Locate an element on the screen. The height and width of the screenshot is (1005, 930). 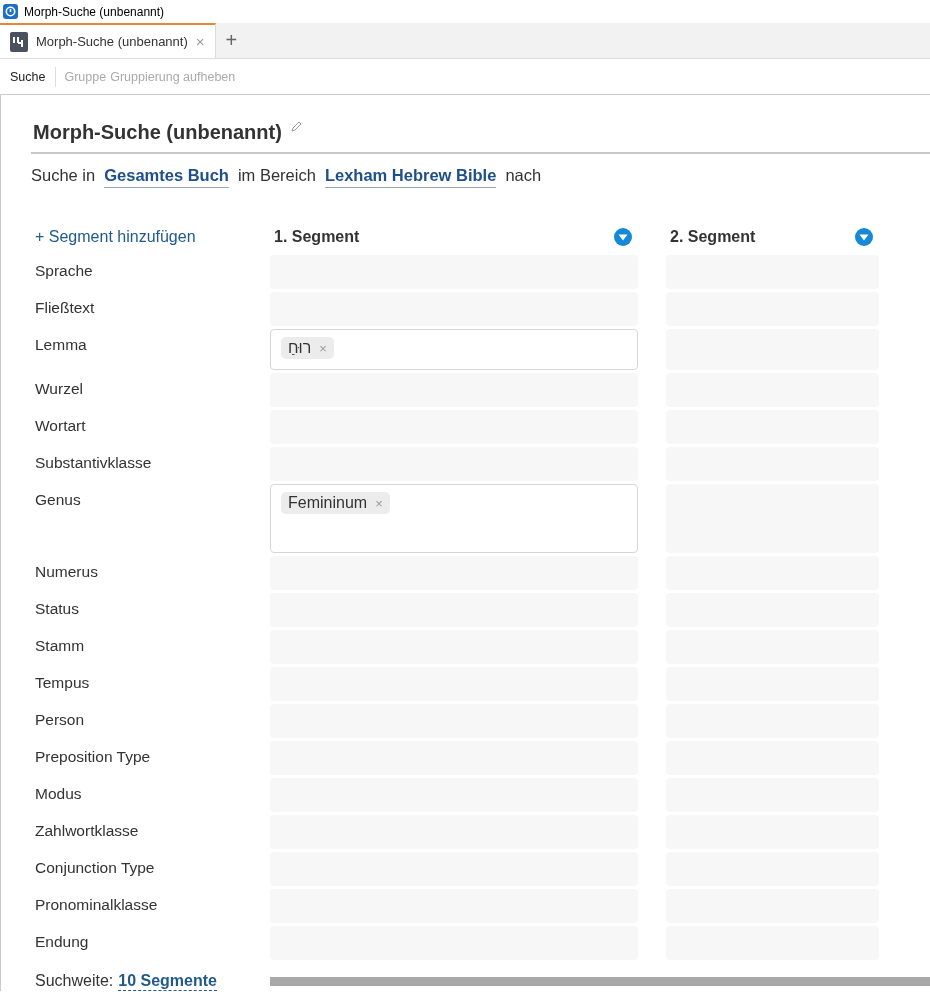
segment-title: 1. Segment is located at coordinates (317, 237).